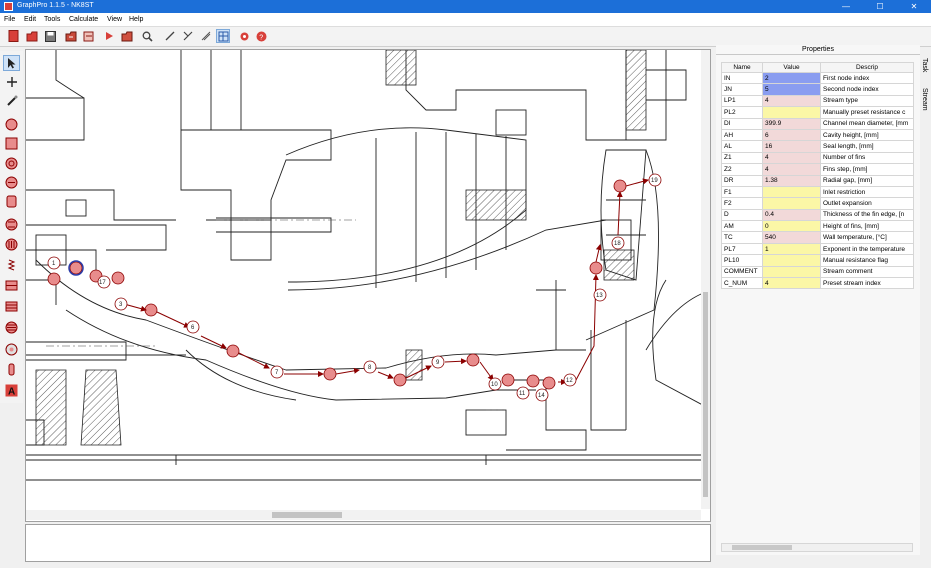  What do you see at coordinates (11, 306) in the screenshot?
I see `channel-element-icon` at bounding box center [11, 306].